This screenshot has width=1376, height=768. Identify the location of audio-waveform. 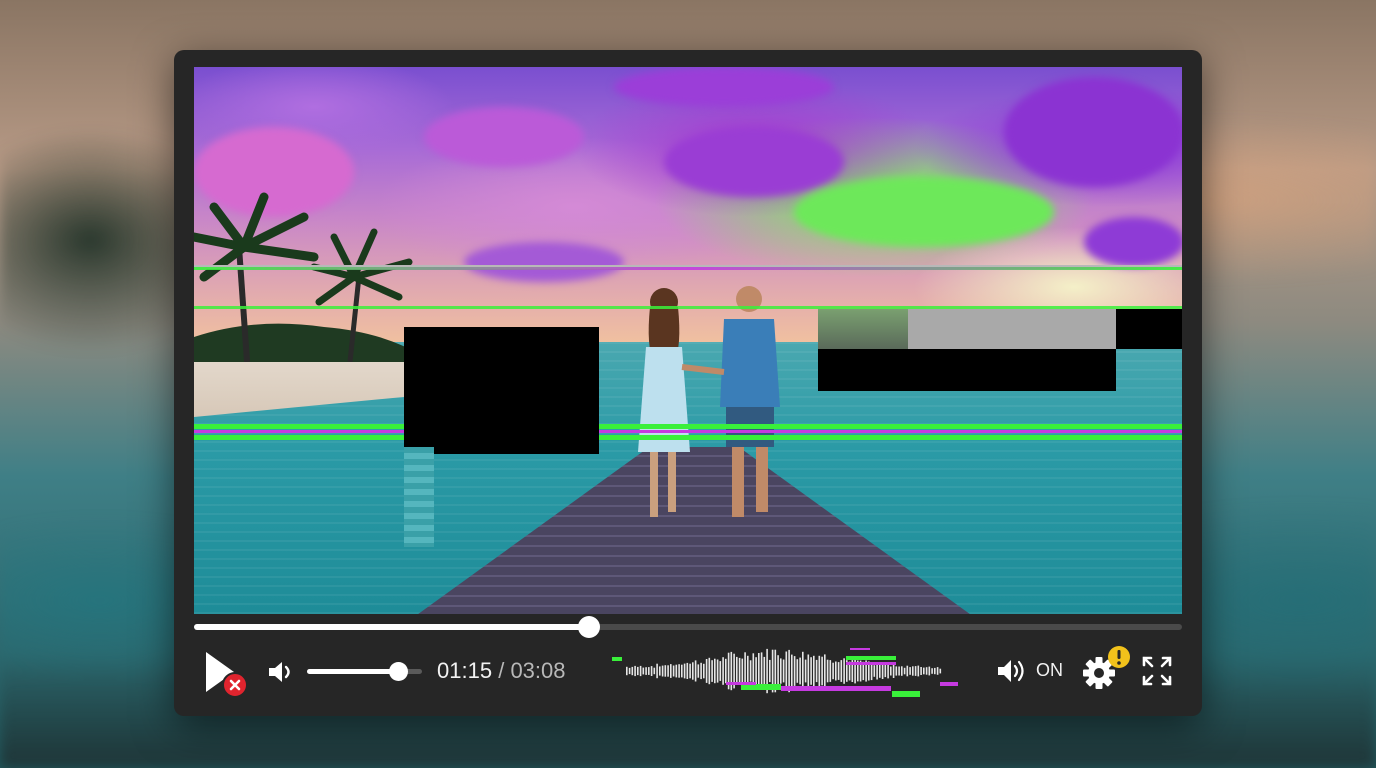
(785, 672).